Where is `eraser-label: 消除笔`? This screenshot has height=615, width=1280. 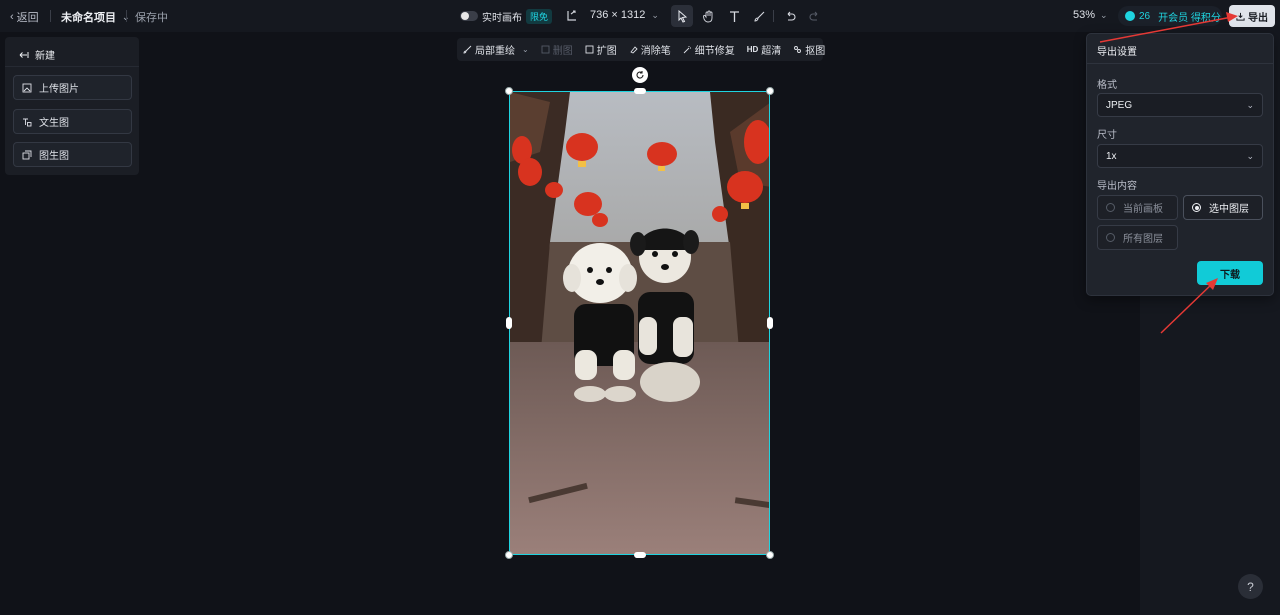 eraser-label: 消除笔 is located at coordinates (655, 51).